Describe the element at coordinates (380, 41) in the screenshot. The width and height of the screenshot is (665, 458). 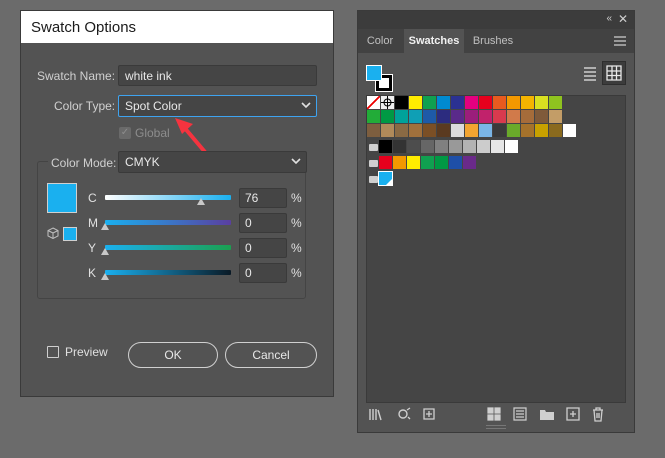
I see `tab-color: Color` at that location.